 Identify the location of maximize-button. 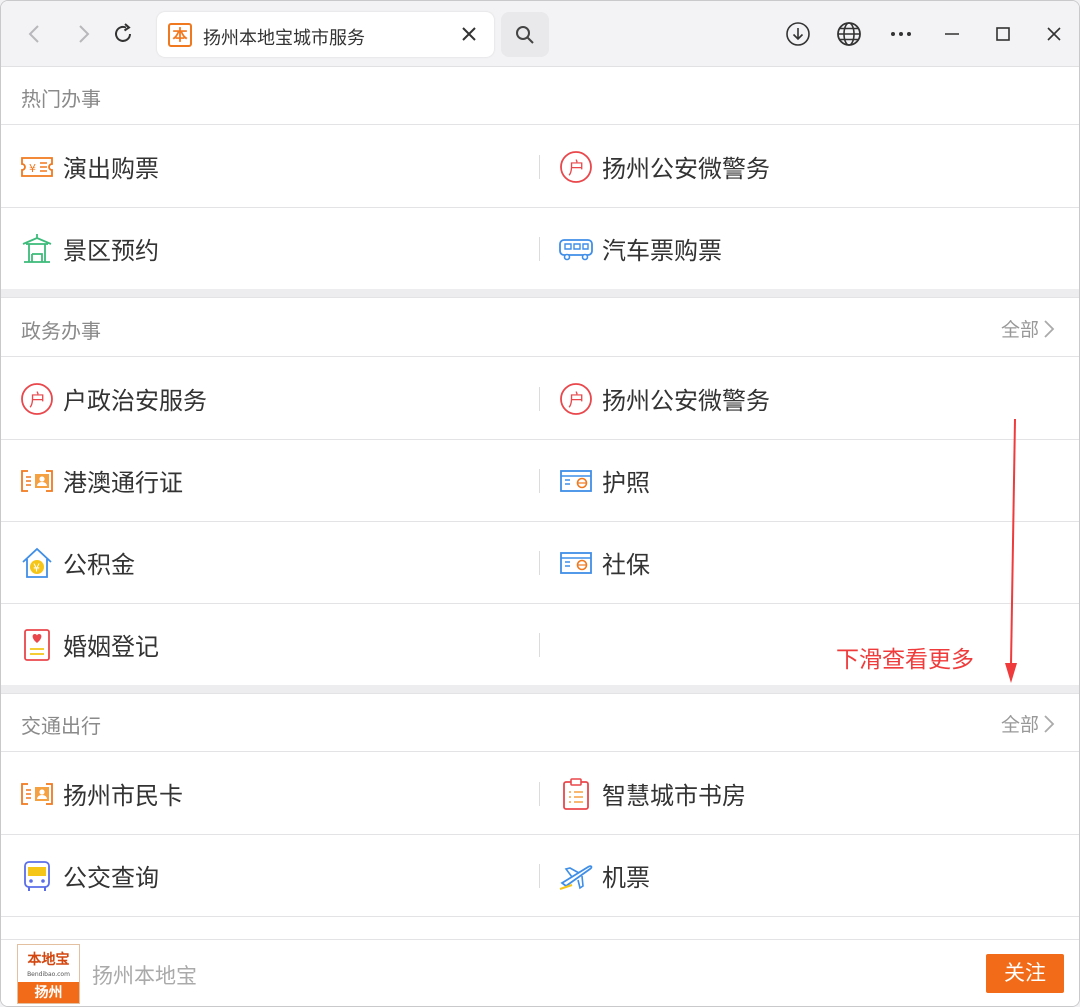
(1003, 34).